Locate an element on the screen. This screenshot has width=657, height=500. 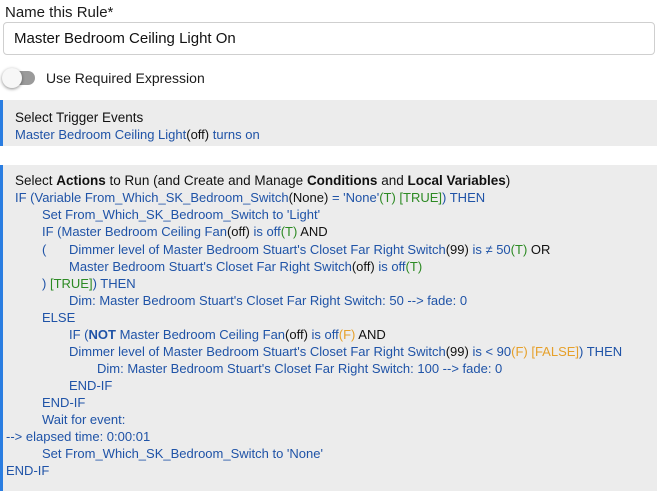
action-line-6: ) [TRUE]) THEN is located at coordinates (89, 283).